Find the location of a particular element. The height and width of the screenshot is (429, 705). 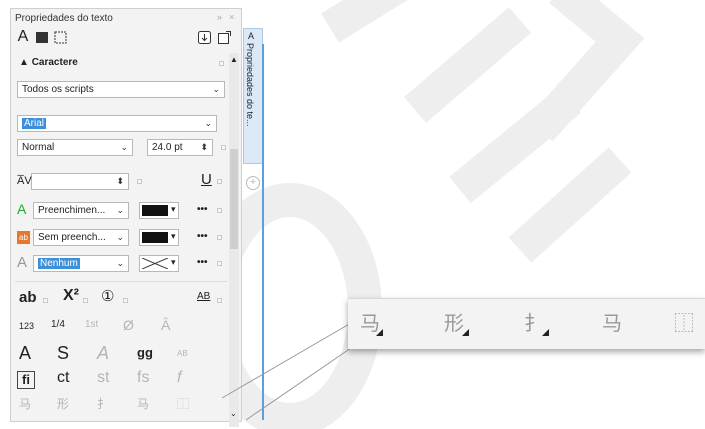

zoomed-glyph-strip: ⻢ 形 ⺘ ⻢ ⿰ is located at coordinates (526, 323).